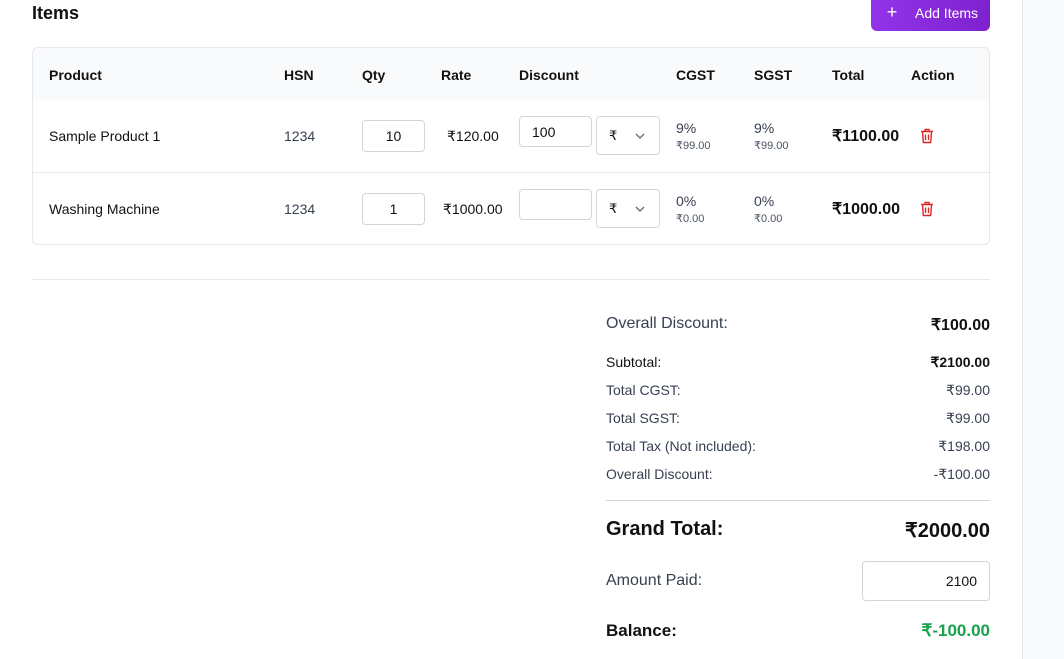 Image resolution: width=1064 pixels, height=659 pixels. I want to click on total-sgst-value: ₹99.00, so click(968, 418).